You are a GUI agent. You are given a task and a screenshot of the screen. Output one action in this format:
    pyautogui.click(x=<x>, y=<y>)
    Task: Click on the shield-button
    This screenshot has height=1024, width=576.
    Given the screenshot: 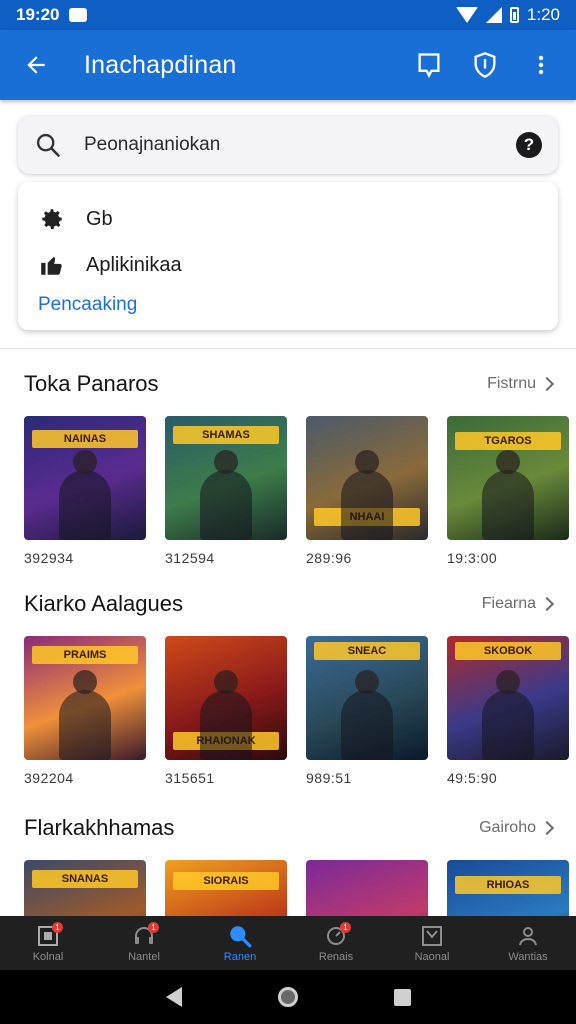 What is the action you would take?
    pyautogui.click(x=485, y=65)
    